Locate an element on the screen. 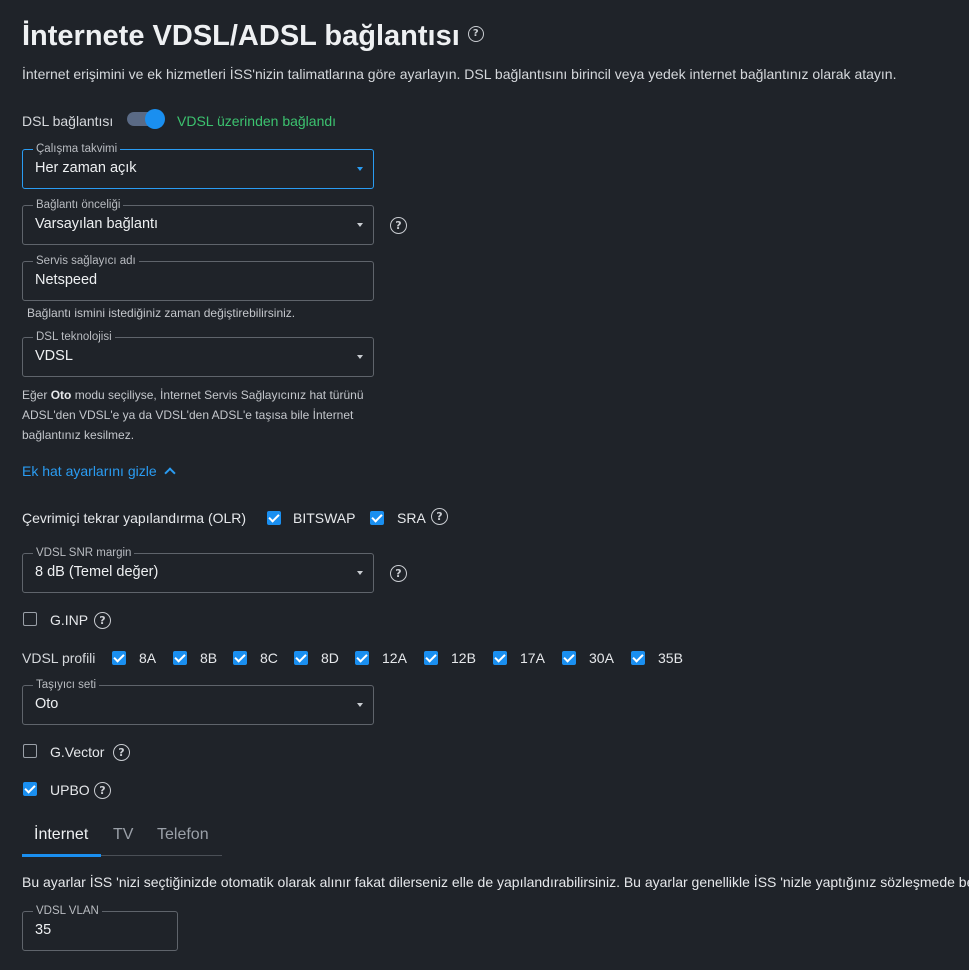 This screenshot has width=969, height=970. provider-value: Netspeed is located at coordinates (66, 280).